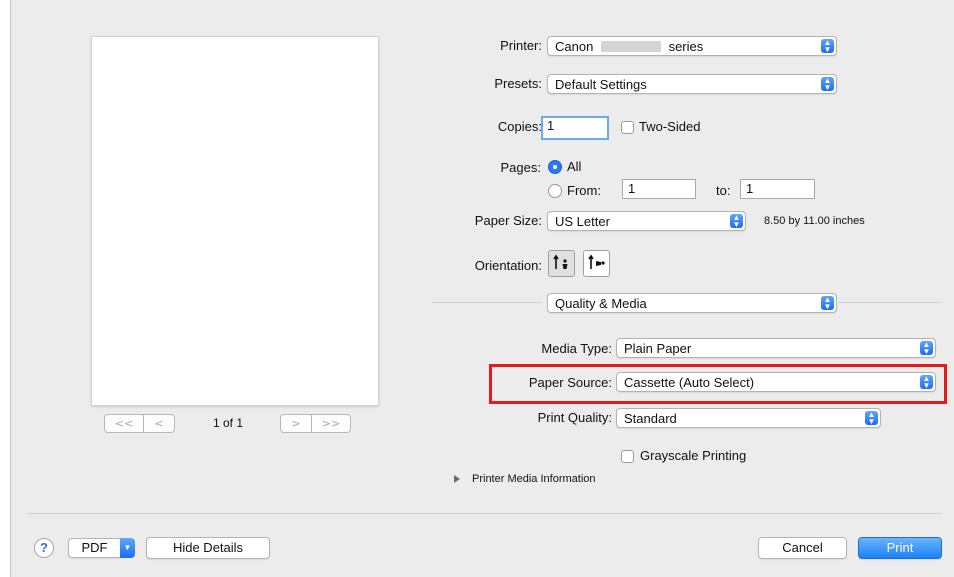 The height and width of the screenshot is (577, 954). What do you see at coordinates (520, 167) in the screenshot?
I see `pages-label: Pages:` at bounding box center [520, 167].